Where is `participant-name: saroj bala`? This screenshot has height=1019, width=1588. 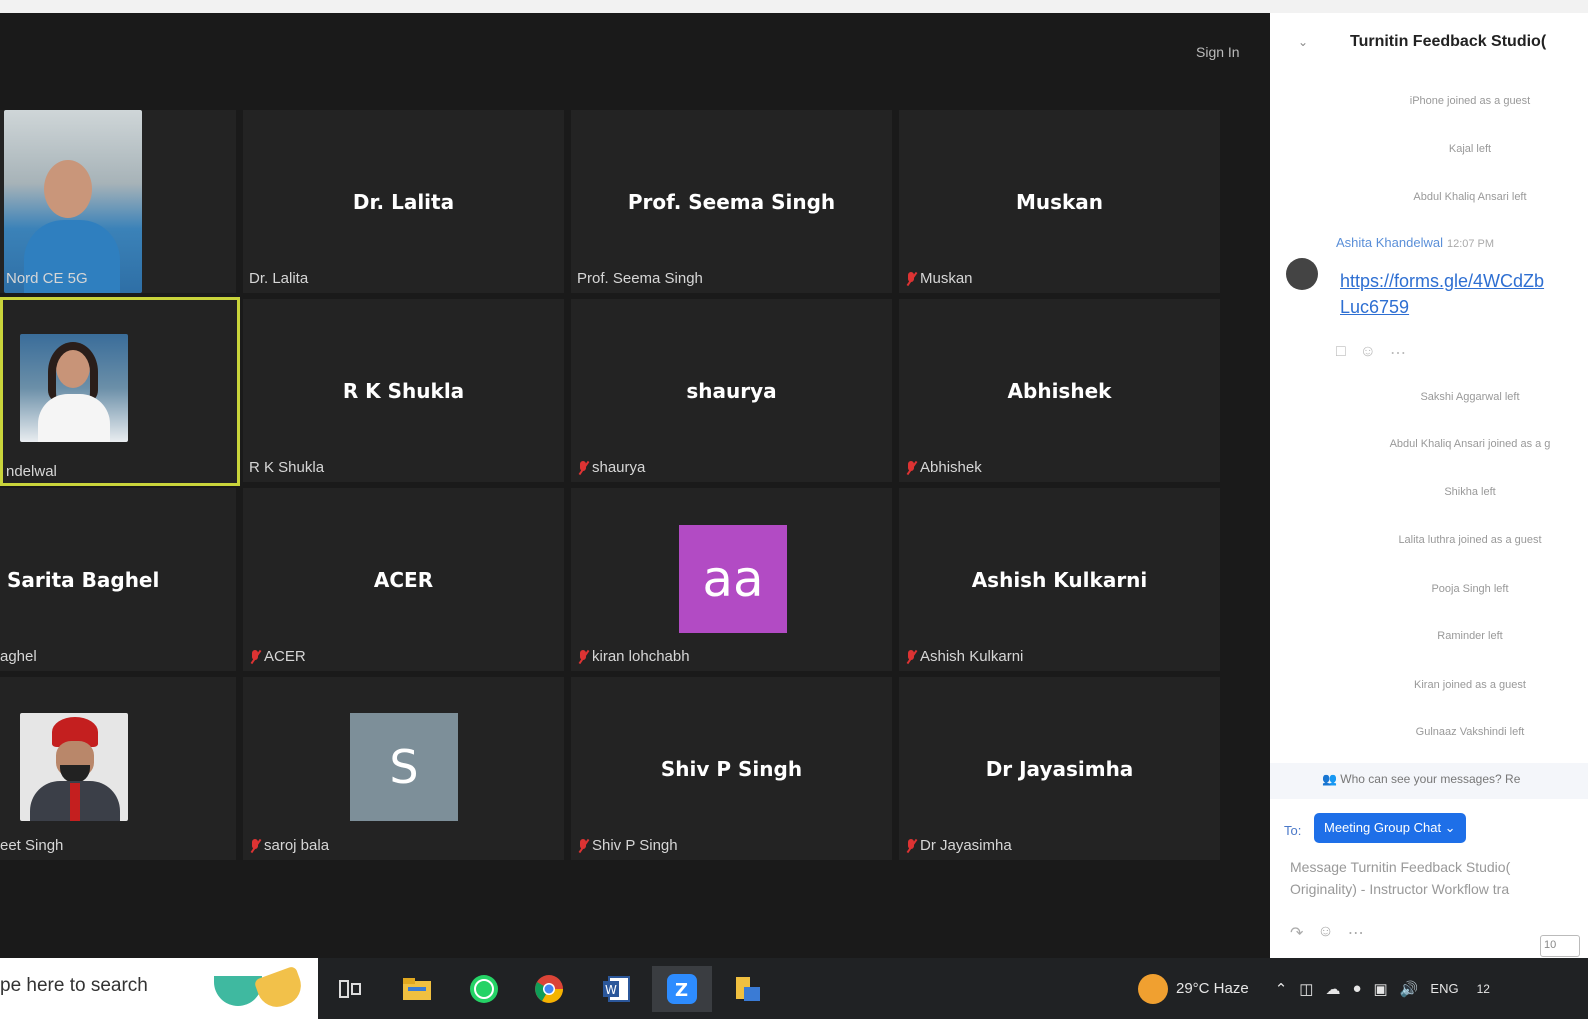
participant-name: saroj bala is located at coordinates (289, 845).